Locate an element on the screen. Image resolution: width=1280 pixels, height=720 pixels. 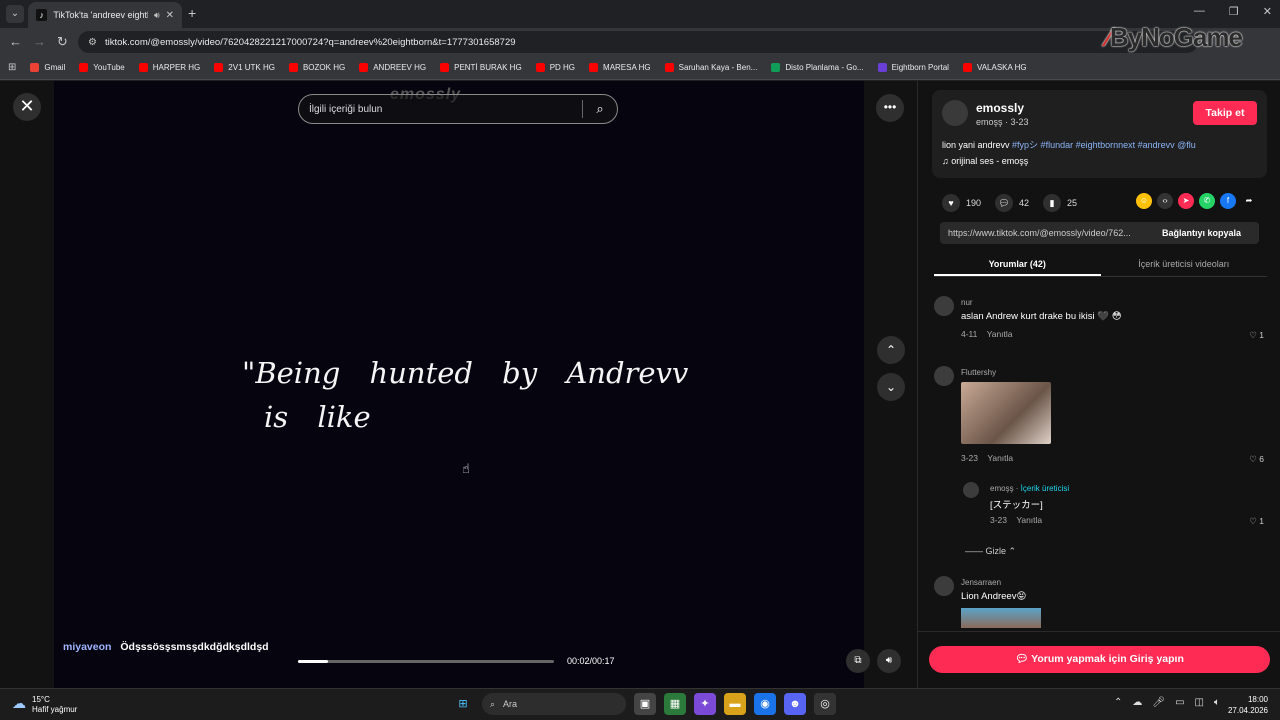
comment-meta: 4-11 Yanıtla is located at coordinates (987, 334).